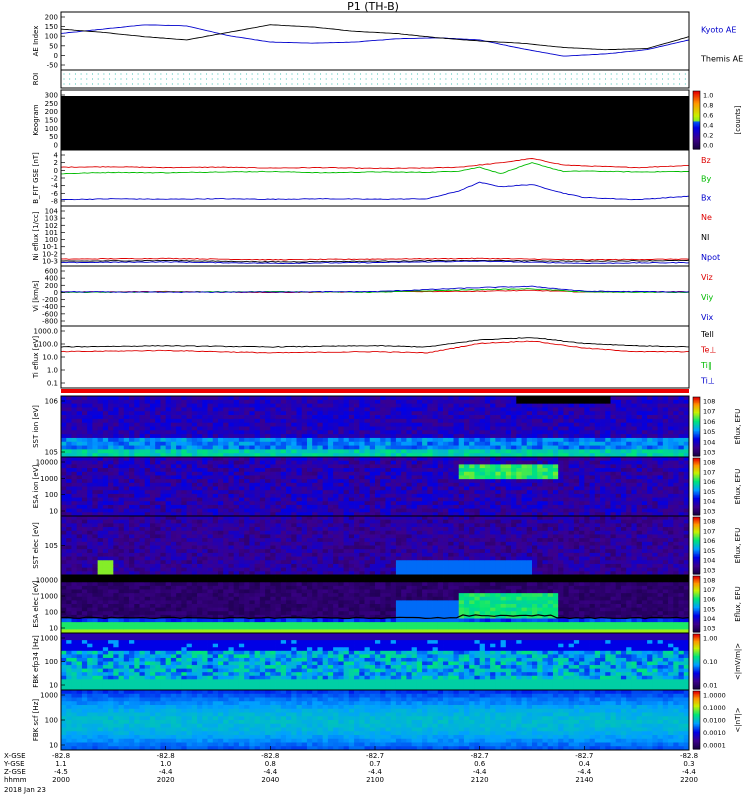 Image resolution: width=750 pixels, height=800 pixels. What do you see at coordinates (270, 756) in the screenshot?
I see `xaxis-tick-label: -82.8` at bounding box center [270, 756].